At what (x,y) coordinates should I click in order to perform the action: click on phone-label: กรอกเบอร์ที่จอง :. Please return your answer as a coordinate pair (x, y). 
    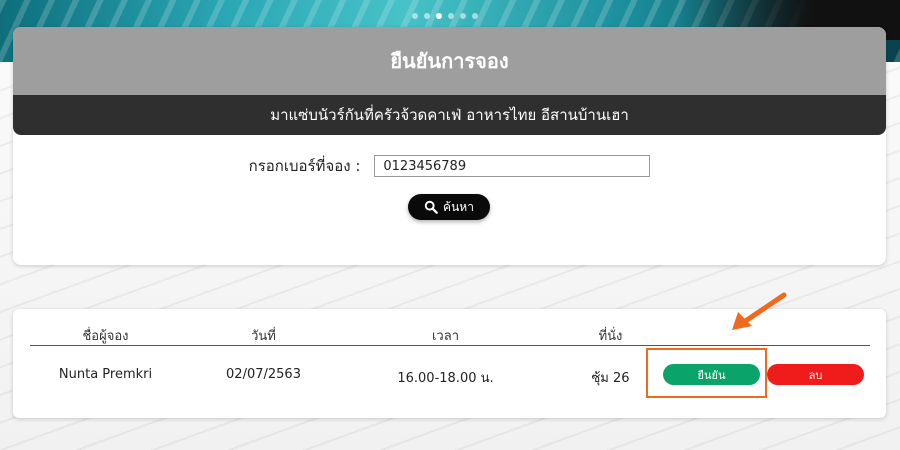
    Looking at the image, I should click on (304, 166).